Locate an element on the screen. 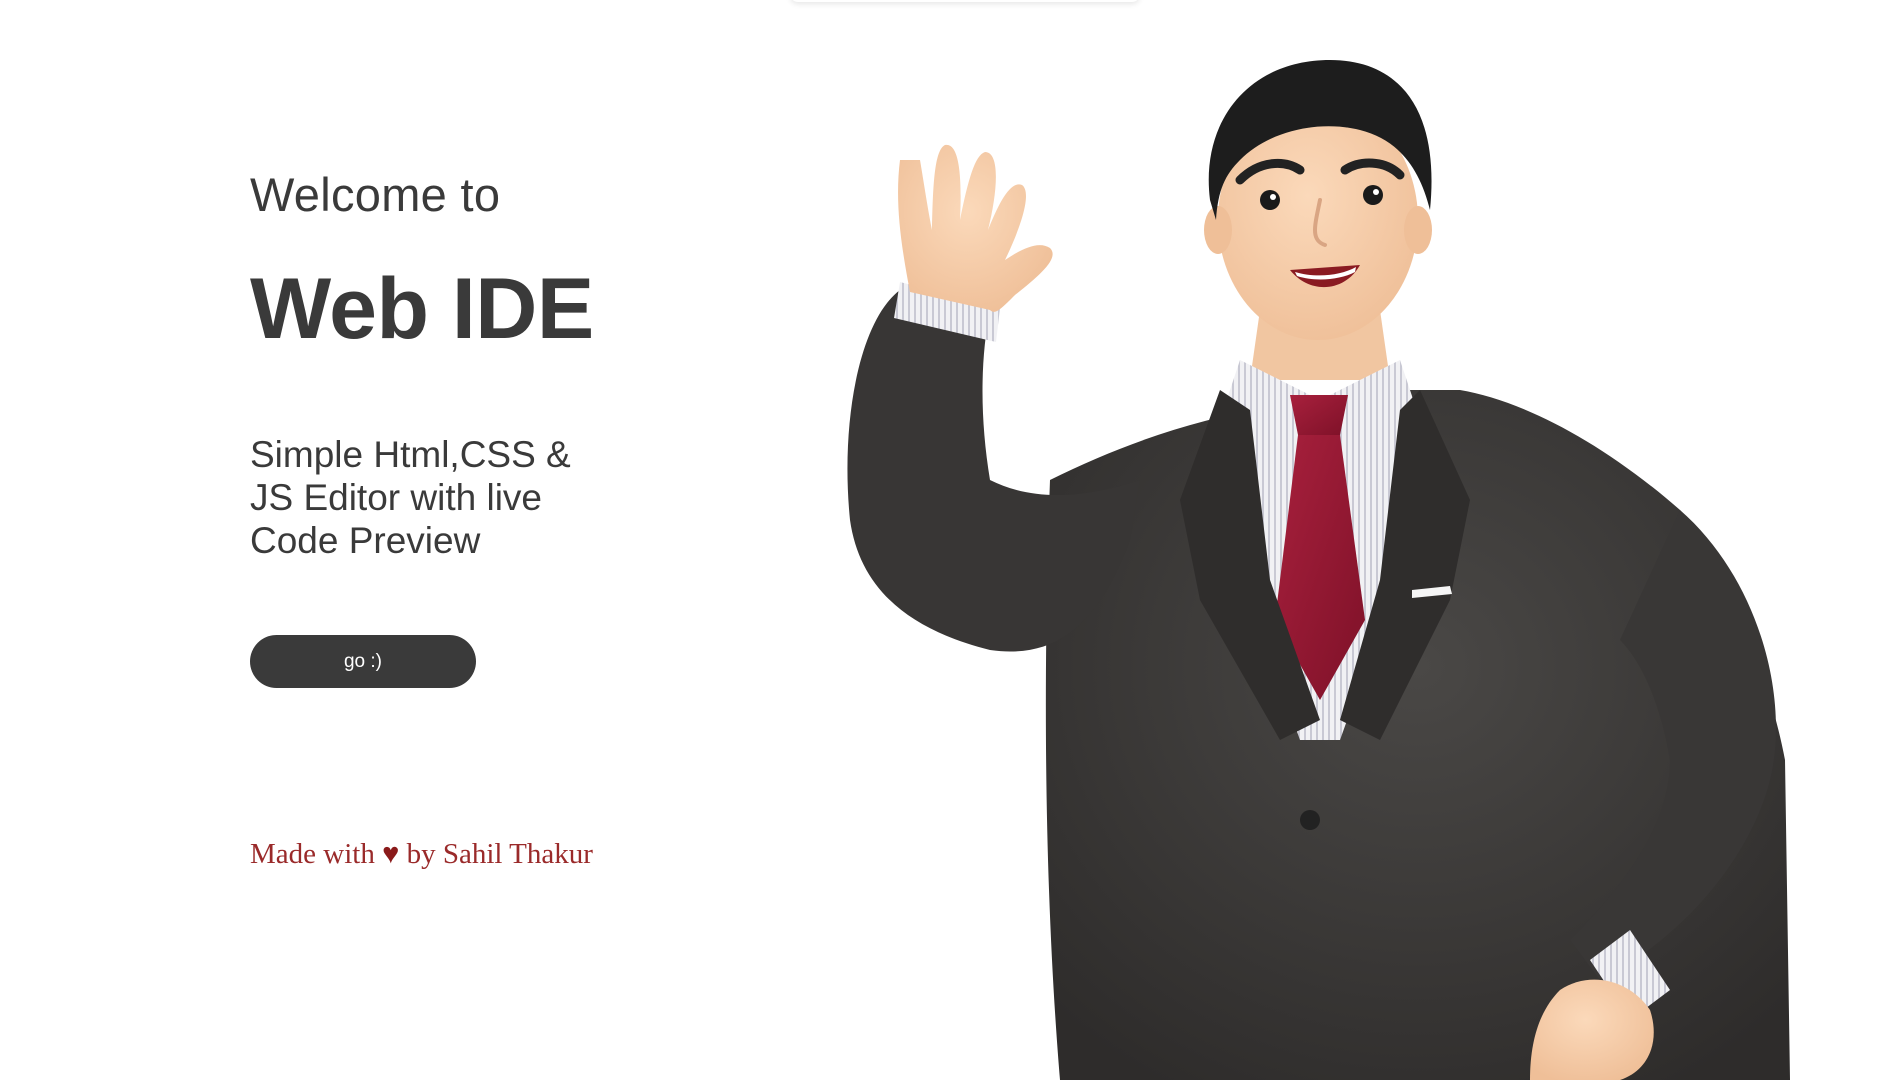 The image size is (1894, 1080). waving-hand is located at coordinates (975, 228).